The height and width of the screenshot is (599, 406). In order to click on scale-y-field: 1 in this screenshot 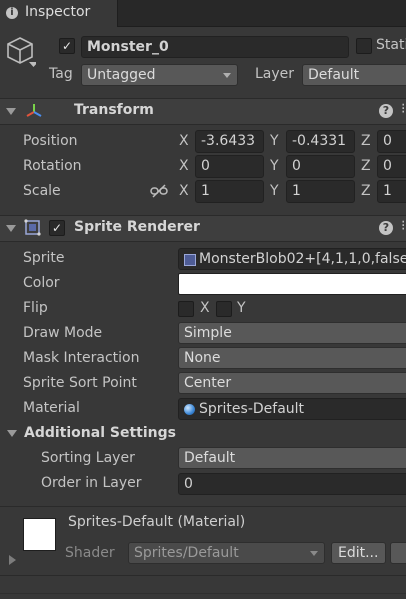, I will do `click(320, 191)`.